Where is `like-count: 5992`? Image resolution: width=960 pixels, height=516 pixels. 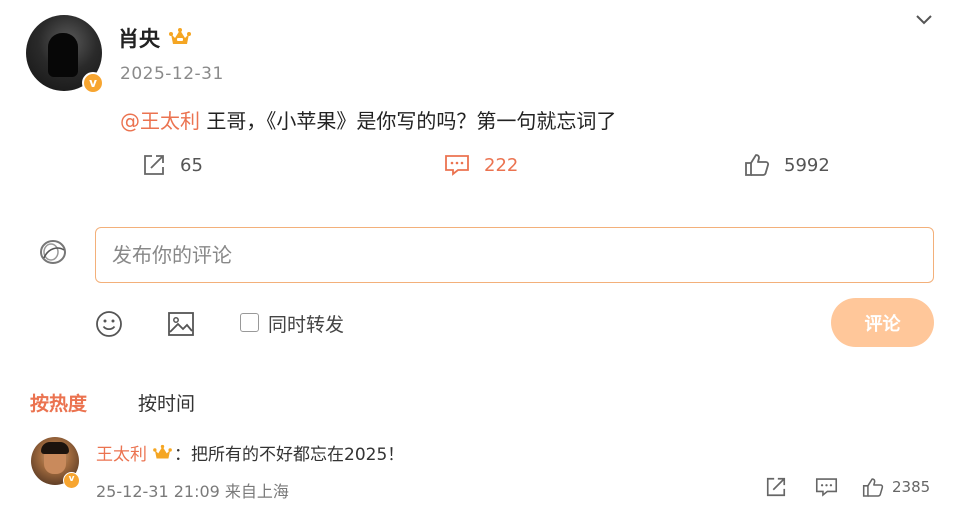 like-count: 5992 is located at coordinates (807, 165).